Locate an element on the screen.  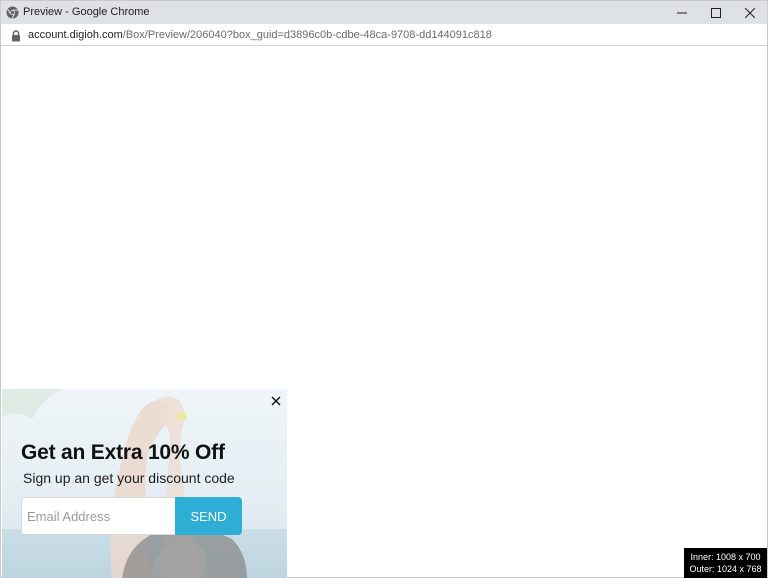
minimize-button is located at coordinates (682, 12).